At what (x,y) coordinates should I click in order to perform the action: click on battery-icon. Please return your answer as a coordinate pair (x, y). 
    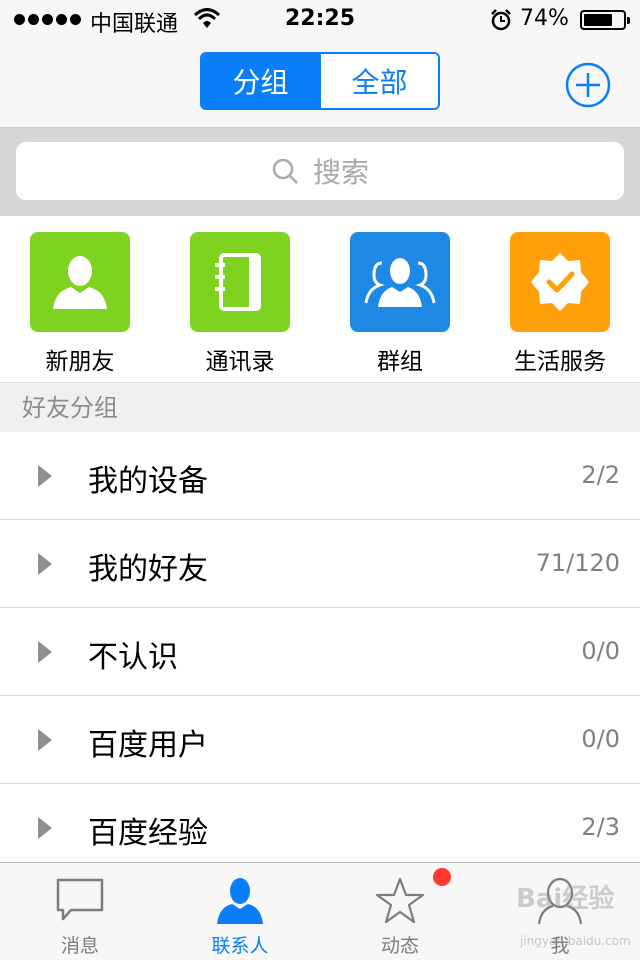
    Looking at the image, I should click on (605, 20).